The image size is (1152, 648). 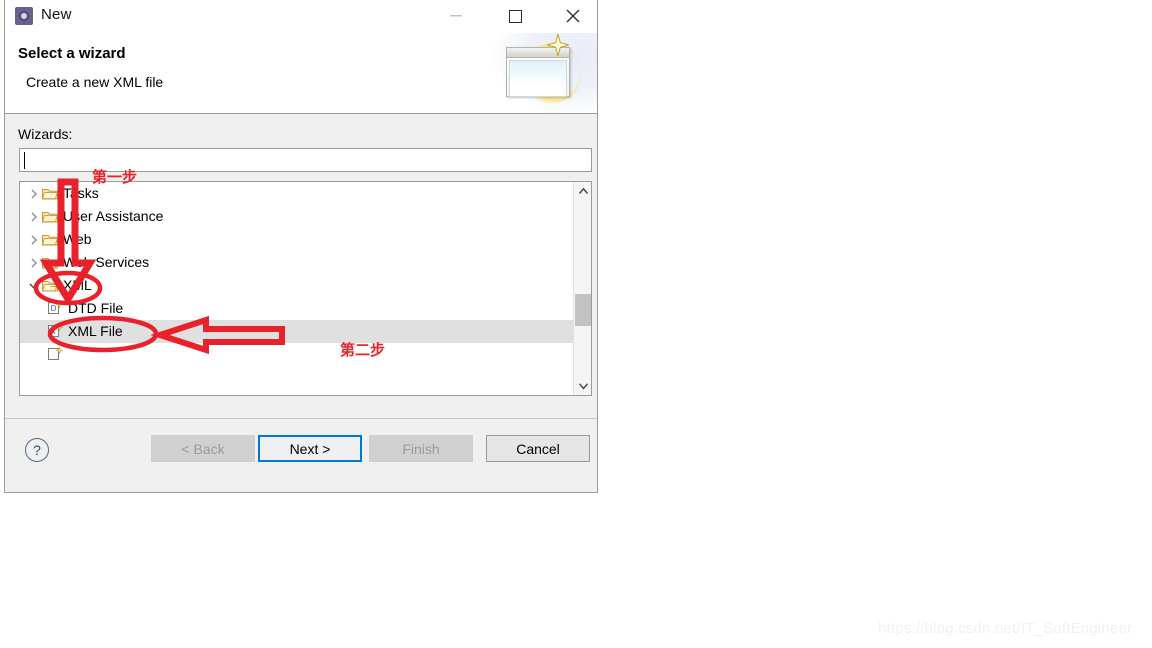 What do you see at coordinates (301, 73) in the screenshot?
I see `wizard-header: Select a wizard Create a new XML file` at bounding box center [301, 73].